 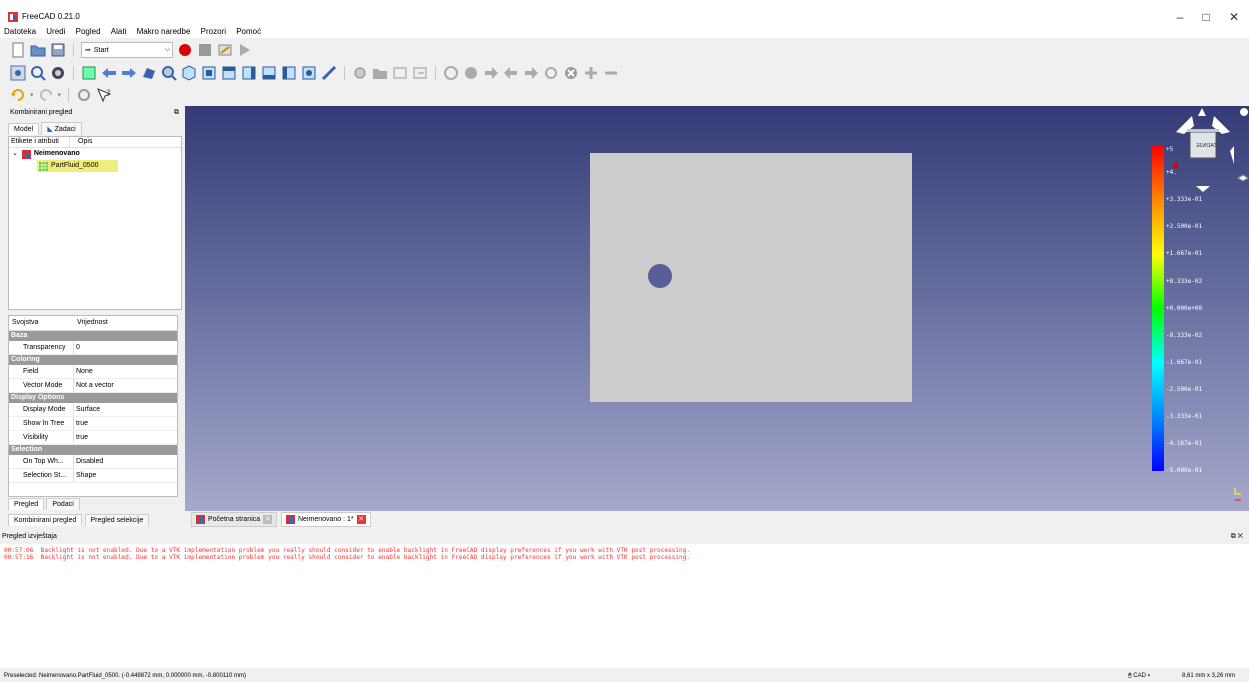 I want to click on part-icon, so click(x=360, y=73).